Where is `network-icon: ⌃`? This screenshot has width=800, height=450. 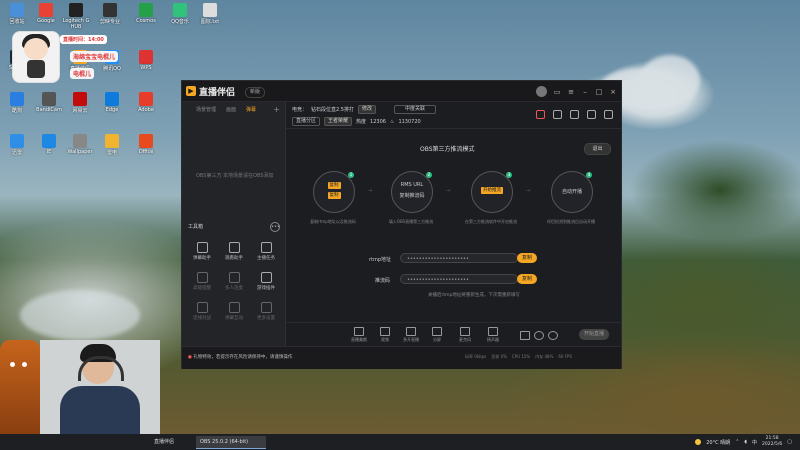 network-icon: ⌃ is located at coordinates (737, 442).